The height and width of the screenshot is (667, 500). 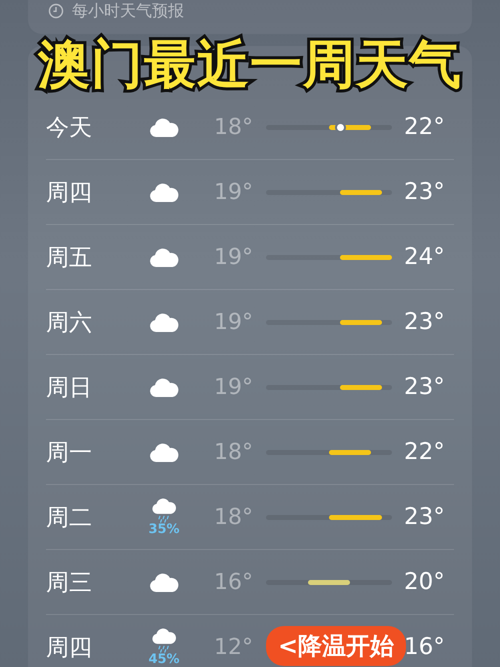 I want to click on low-temperature: 12°, so click(x=234, y=647).